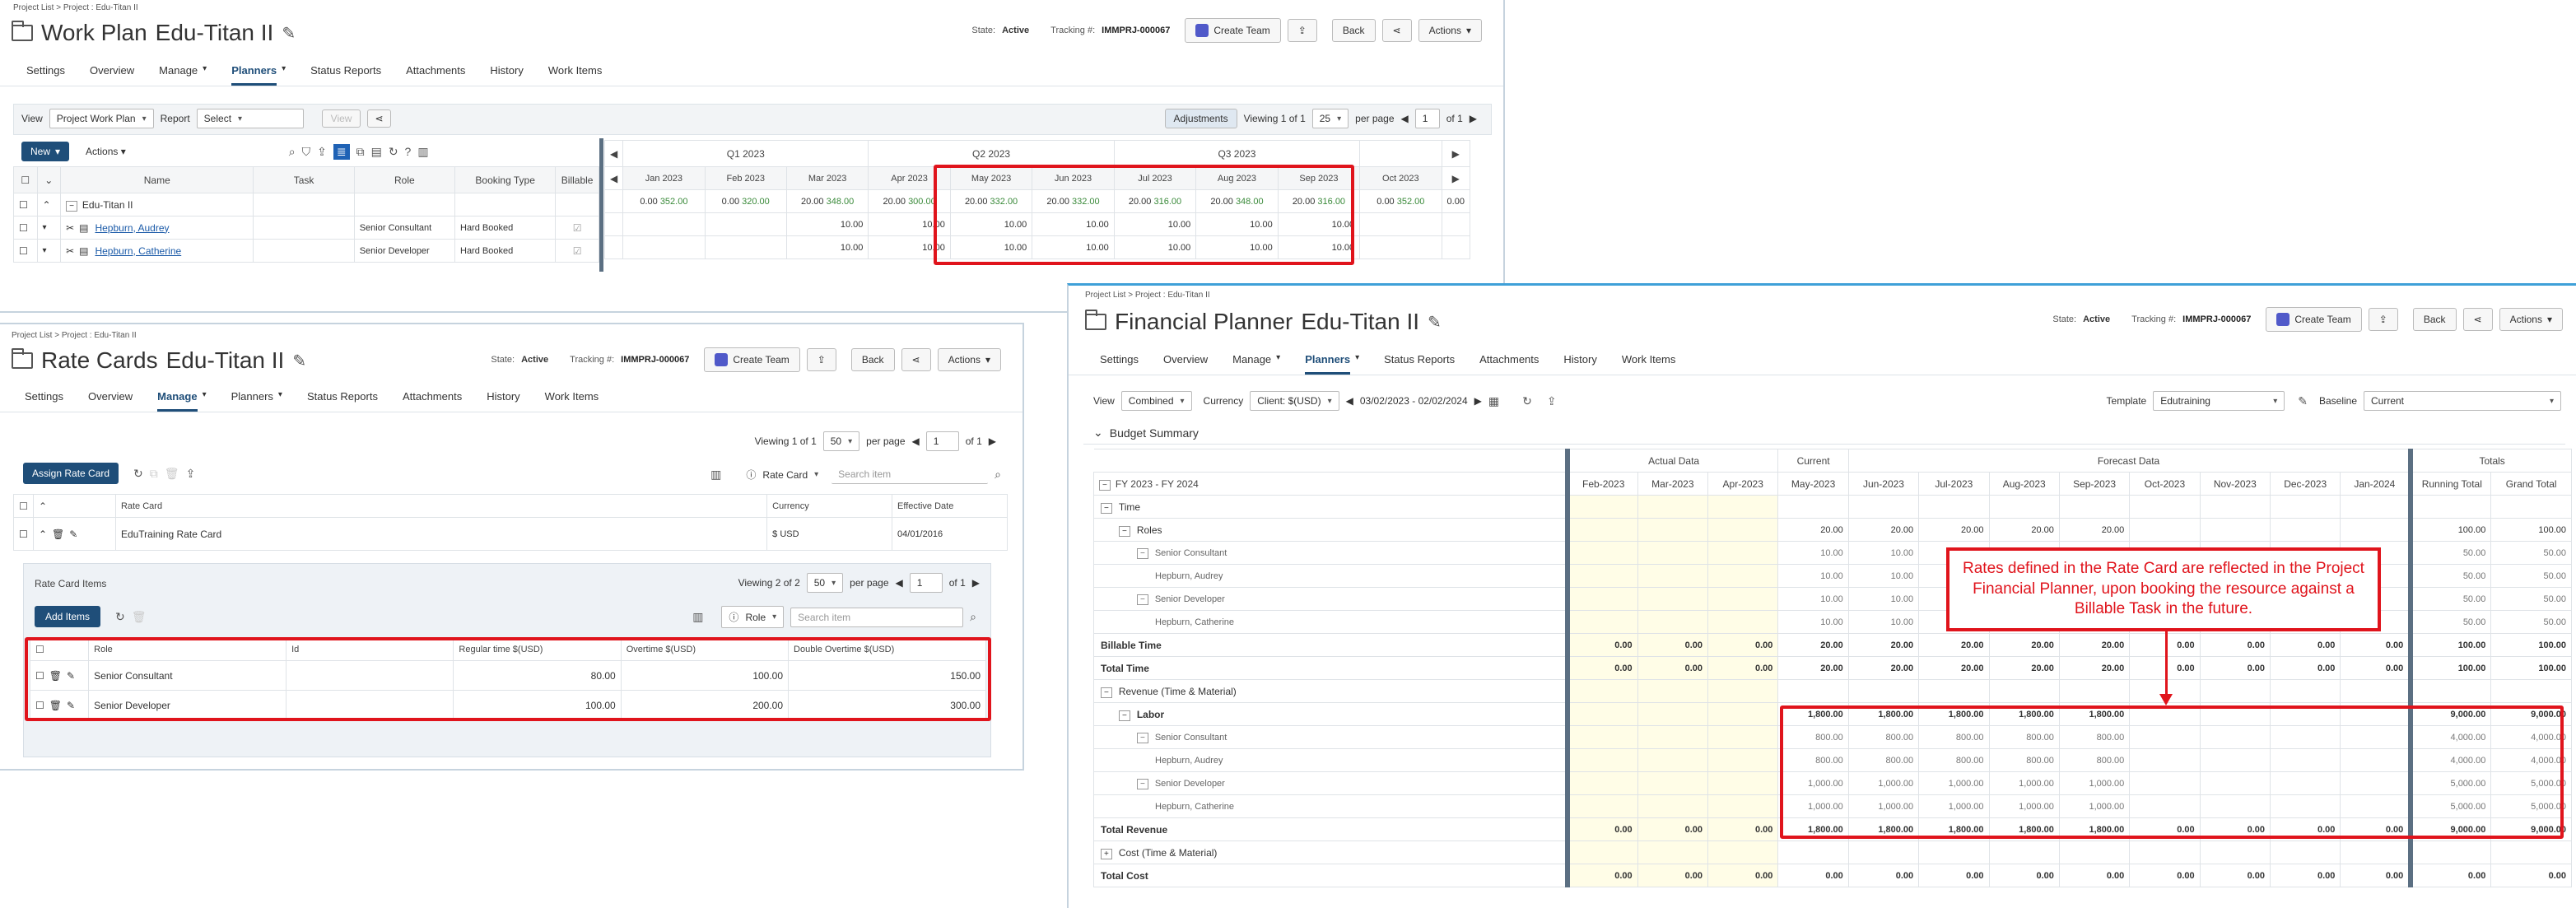 The width and height of the screenshot is (2576, 908). Describe the element at coordinates (45, 151) in the screenshot. I see `new-button: New ▾` at that location.